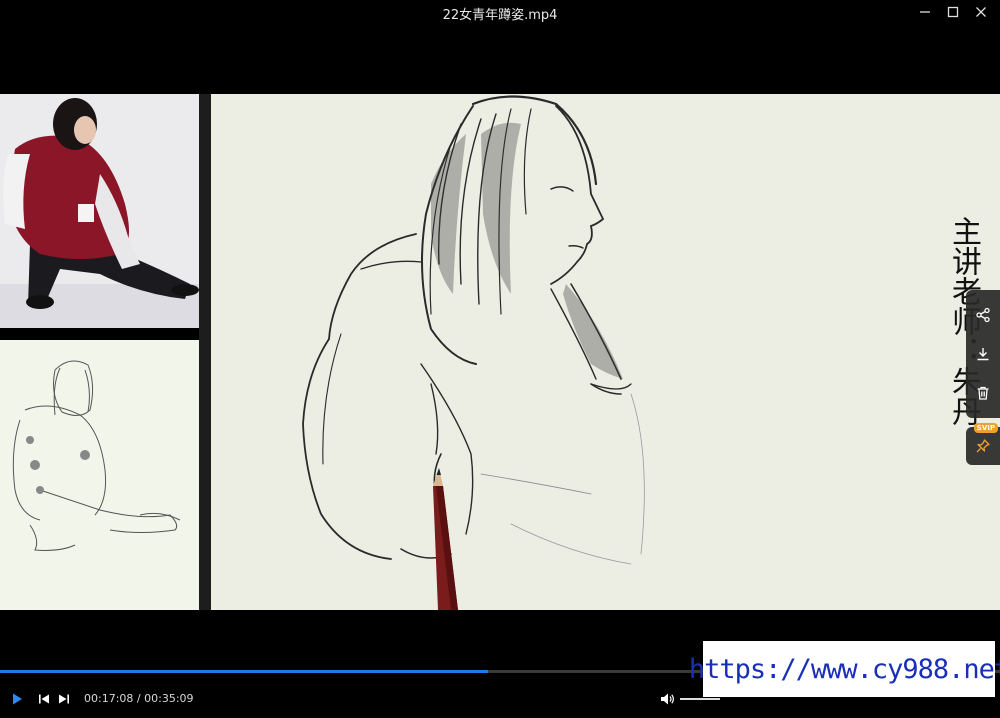 This screenshot has height=718, width=1000. I want to click on close-icon, so click(981, 12).